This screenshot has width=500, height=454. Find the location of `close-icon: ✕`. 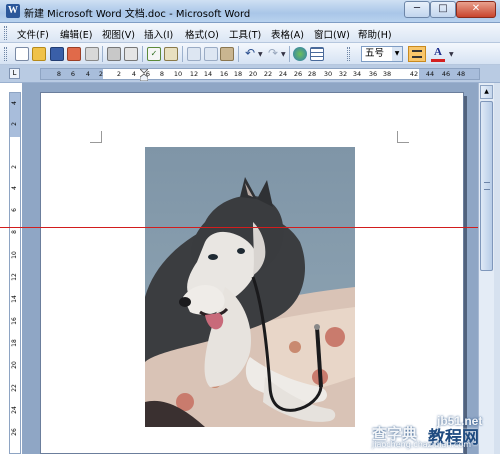

close-icon: ✕ is located at coordinates (476, 8).